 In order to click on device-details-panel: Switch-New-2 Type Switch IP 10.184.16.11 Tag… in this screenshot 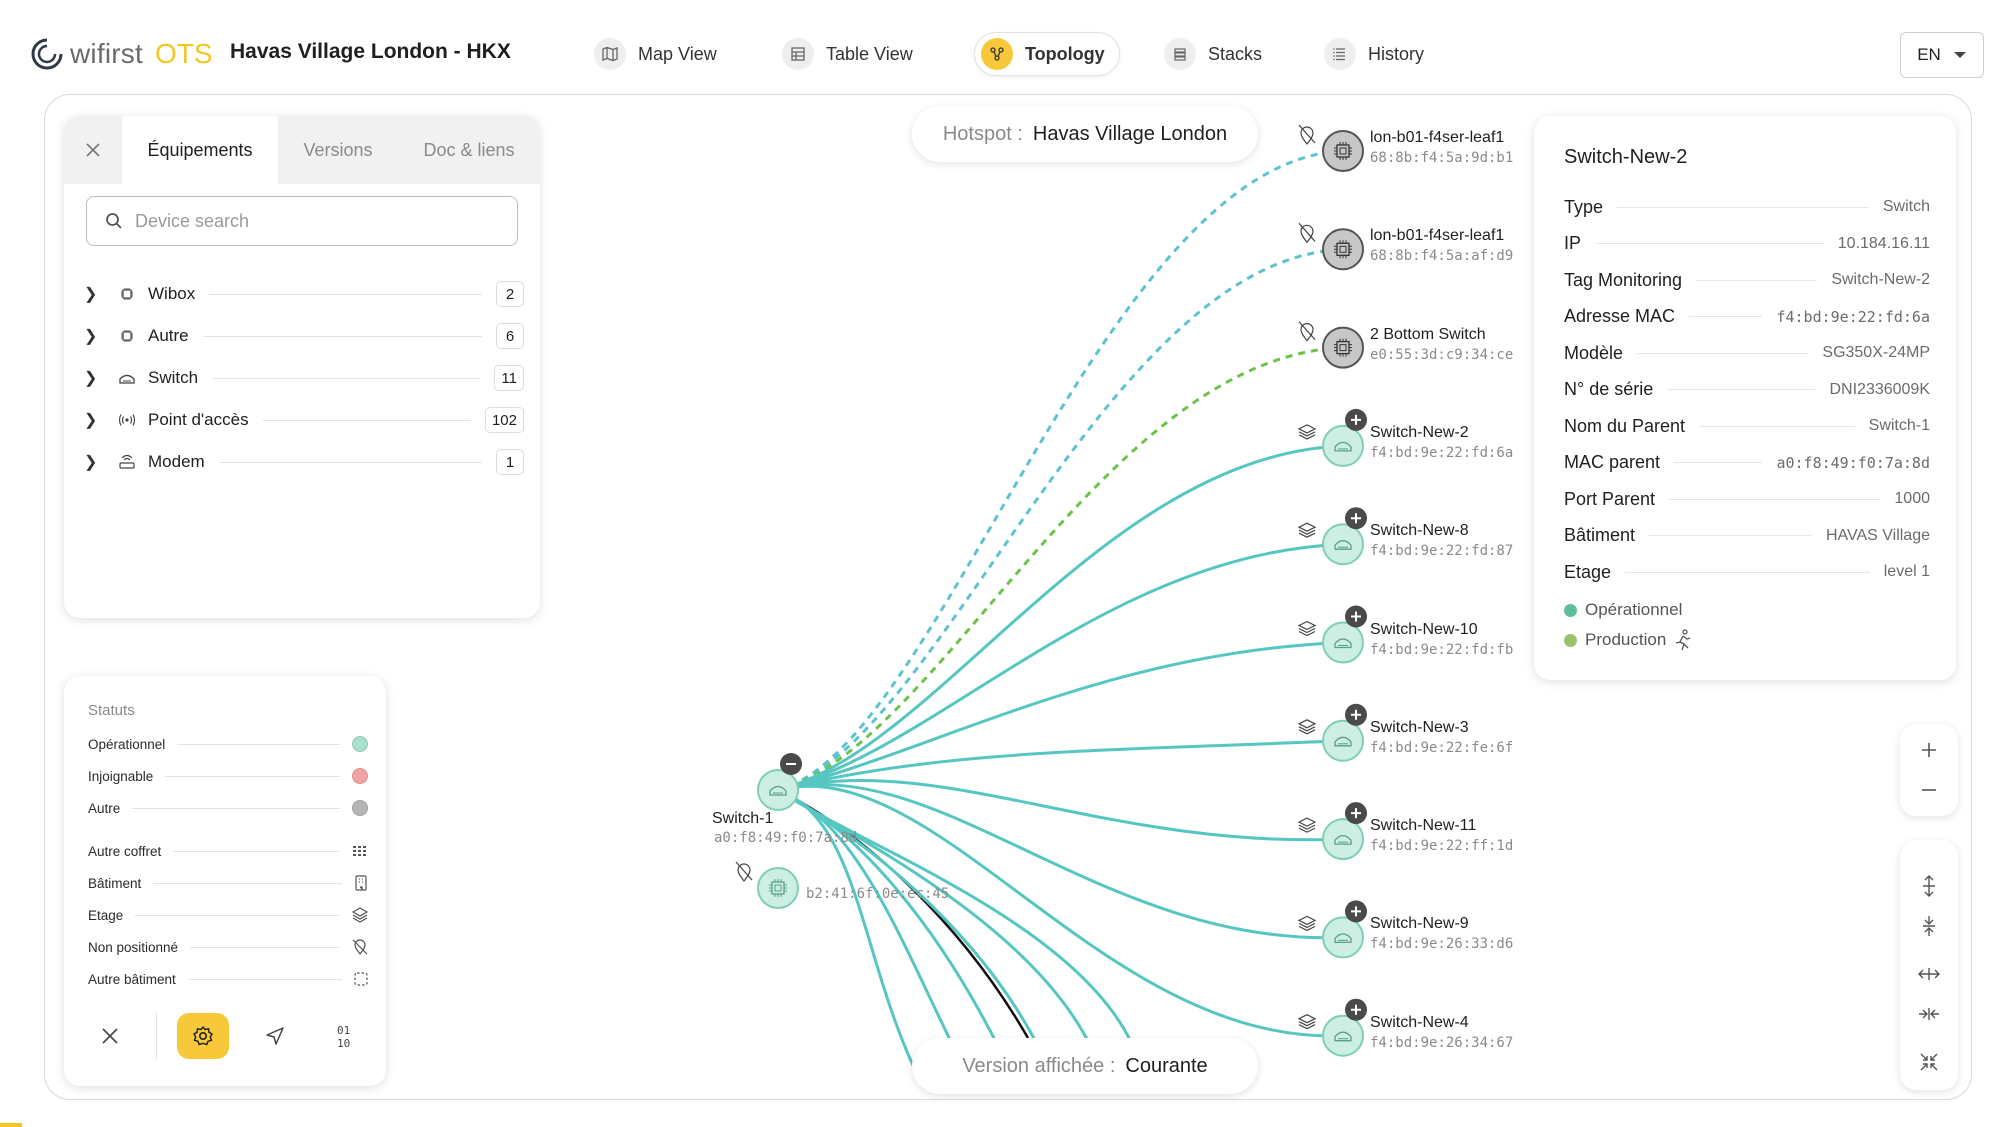, I will do `click(1745, 398)`.